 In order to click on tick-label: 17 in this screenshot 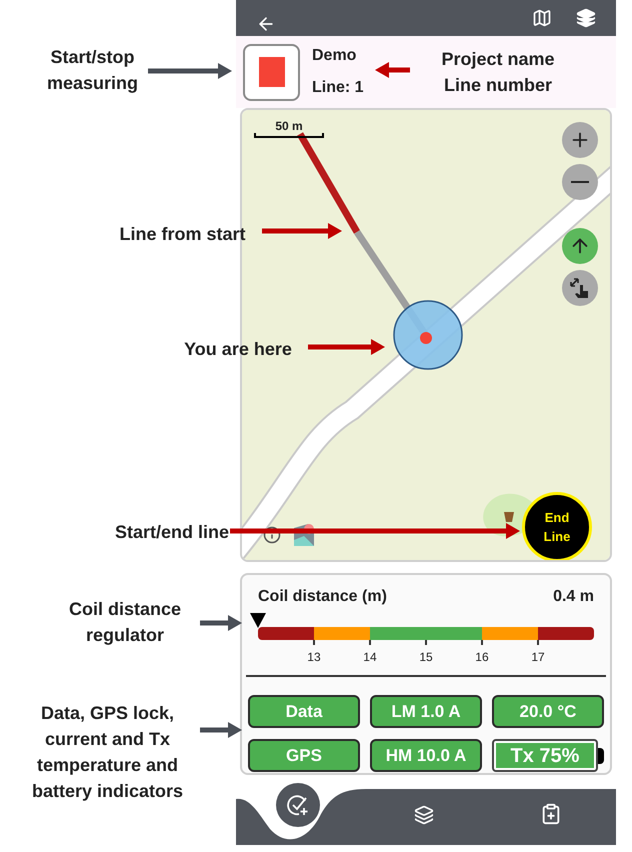, I will do `click(538, 657)`.